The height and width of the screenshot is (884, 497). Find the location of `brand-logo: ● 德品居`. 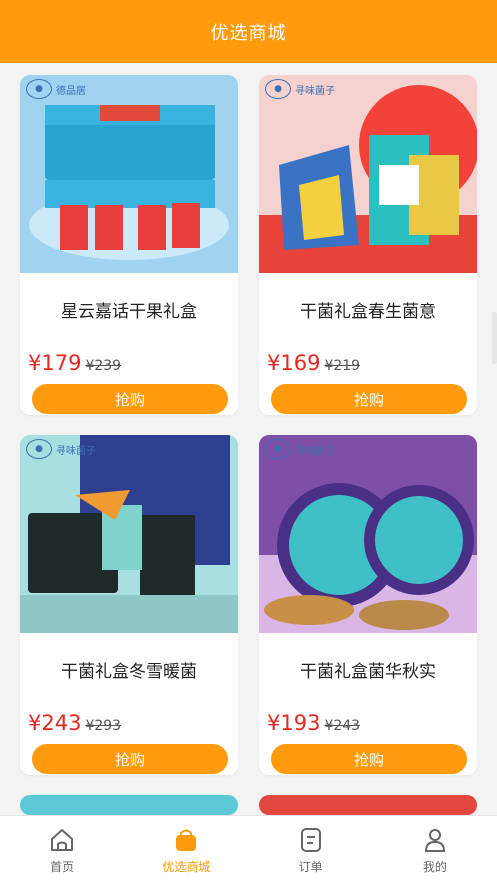

brand-logo: ● 德品居 is located at coordinates (56, 89).